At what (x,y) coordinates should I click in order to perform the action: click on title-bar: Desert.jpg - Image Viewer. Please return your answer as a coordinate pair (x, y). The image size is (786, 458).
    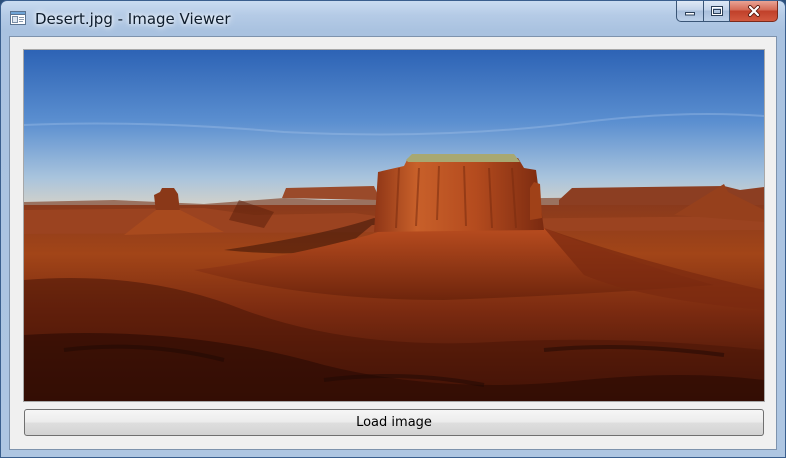
    Looking at the image, I should click on (393, 18).